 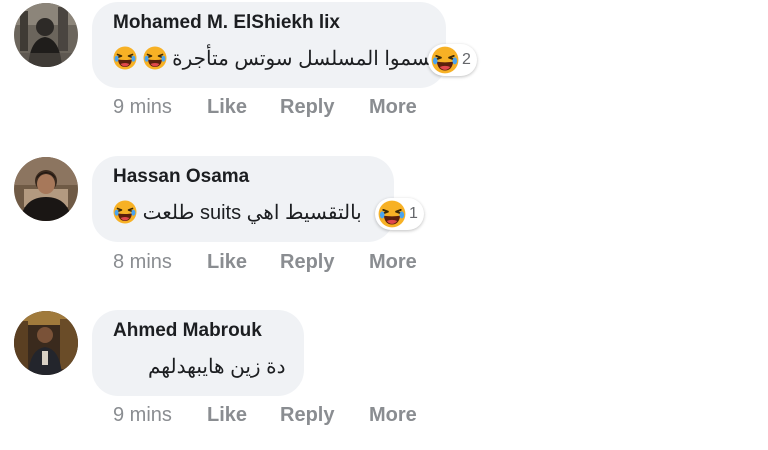 I want to click on comment-text: دة زين هايبهدلهم, so click(x=217, y=366).